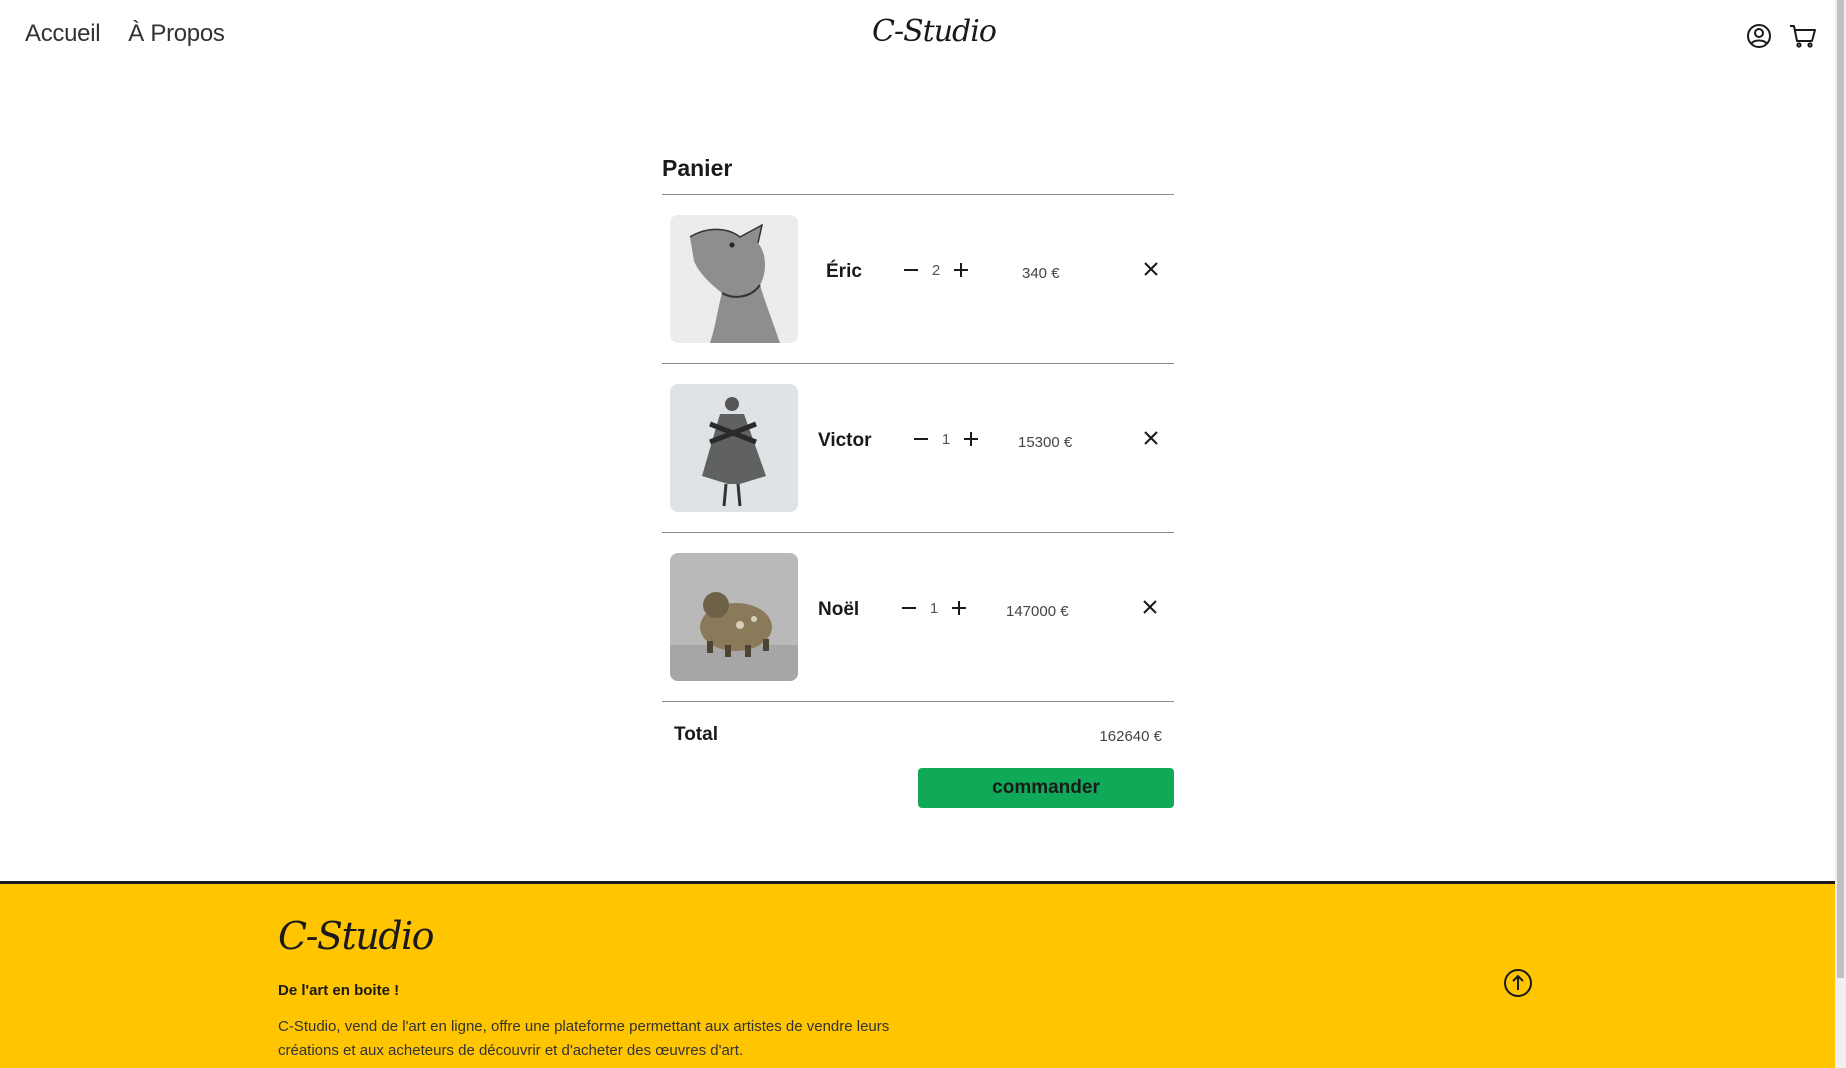 Image resolution: width=1846 pixels, height=1068 pixels. I want to click on page-scrollbar, so click(1840, 534).